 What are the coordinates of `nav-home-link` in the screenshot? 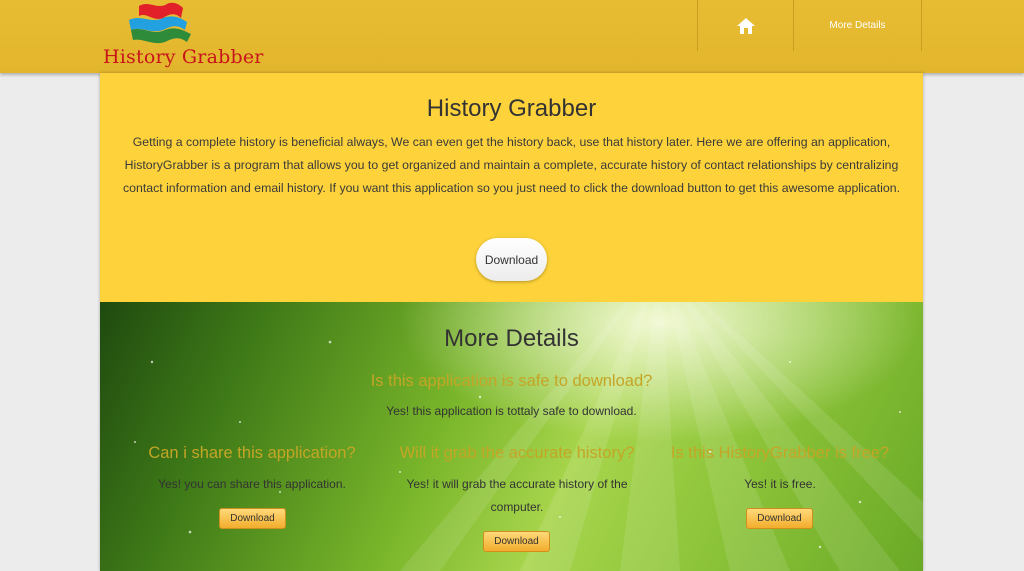 It's located at (745, 25).